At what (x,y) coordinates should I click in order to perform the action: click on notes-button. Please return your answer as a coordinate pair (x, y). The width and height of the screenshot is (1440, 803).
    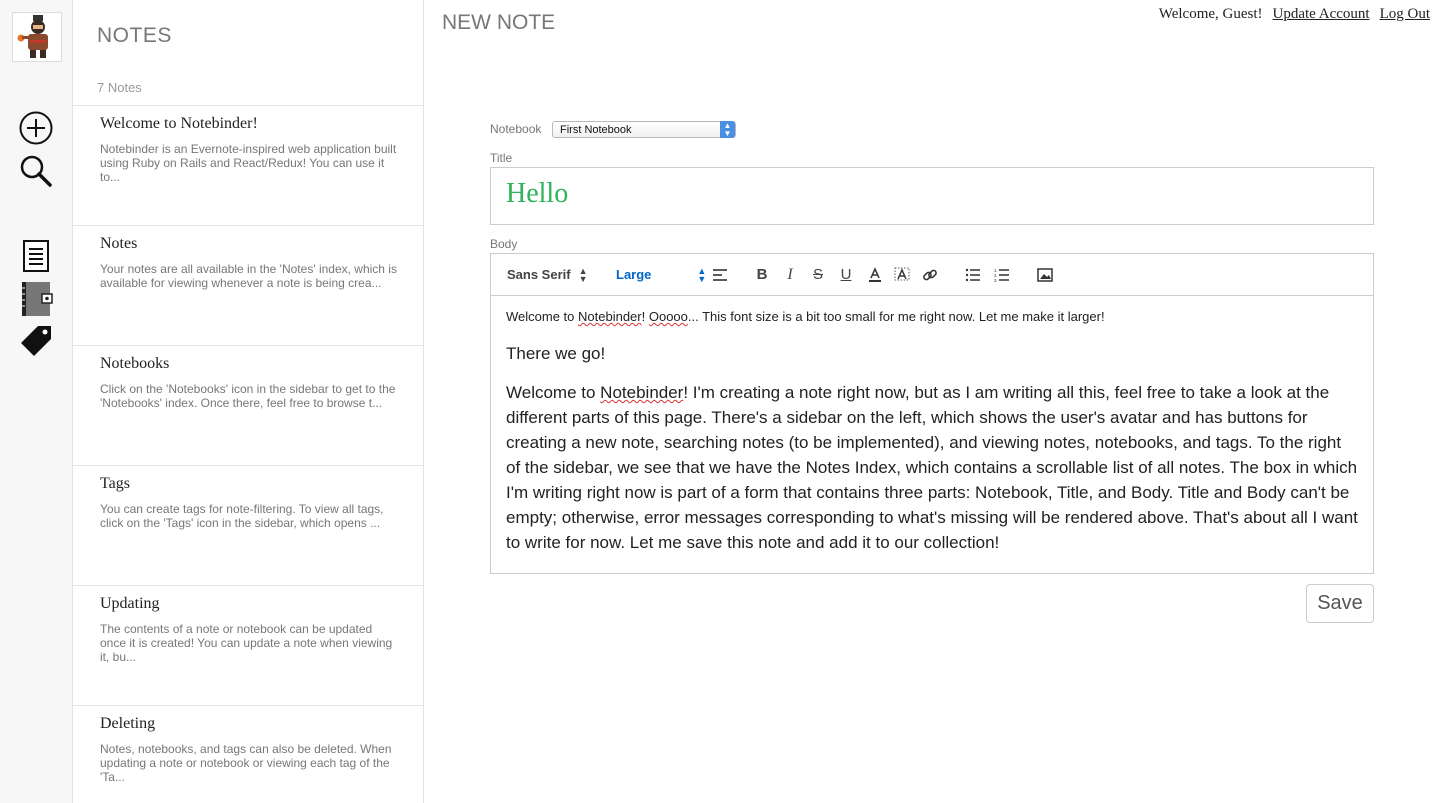
    Looking at the image, I should click on (36, 256).